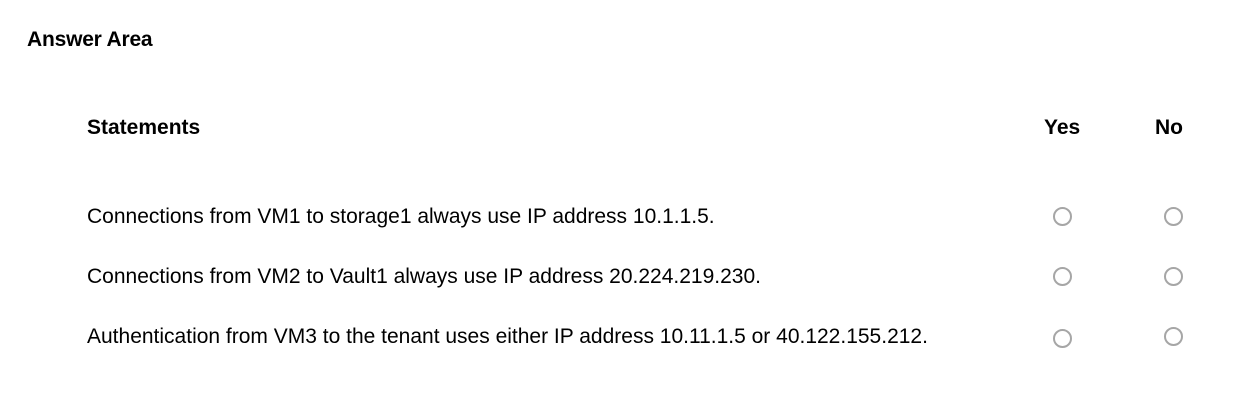  What do you see at coordinates (1169, 127) in the screenshot?
I see `no-header: No` at bounding box center [1169, 127].